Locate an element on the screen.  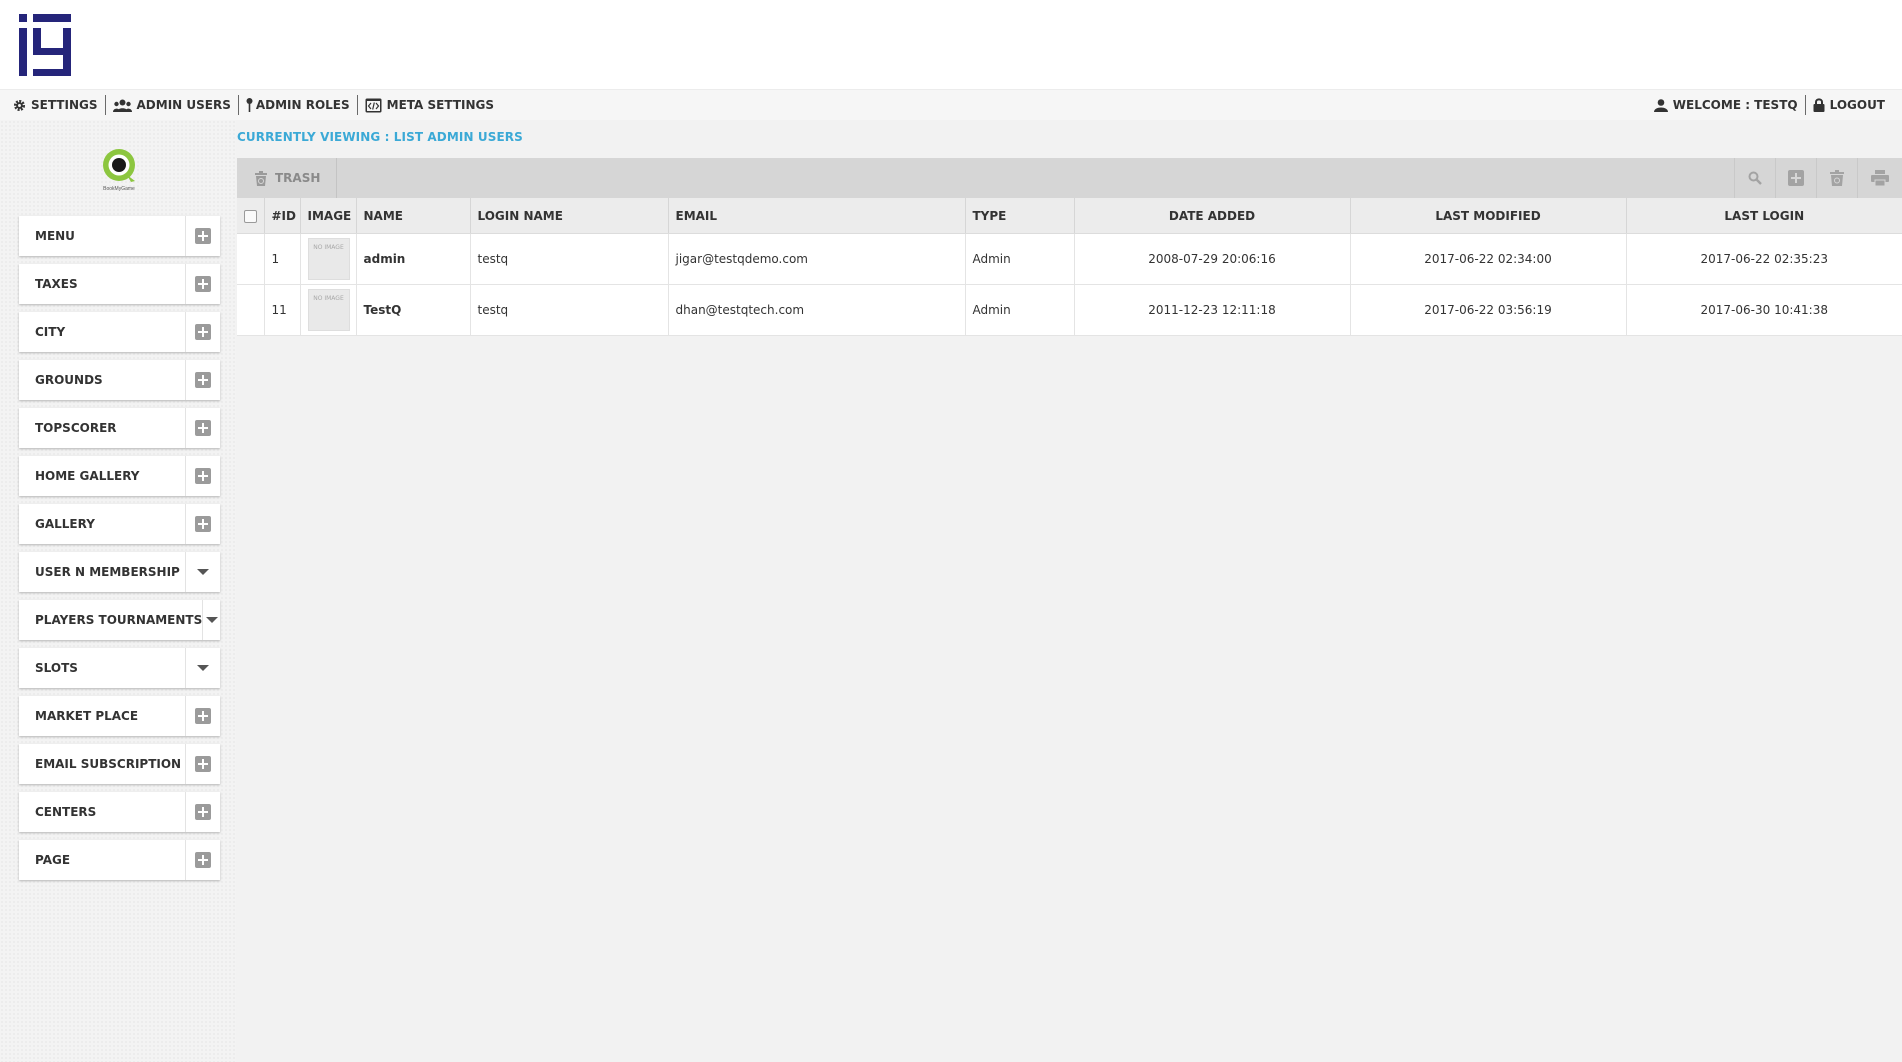
cell-last-login: 2017-06-22 02:35:23 is located at coordinates (1764, 259).